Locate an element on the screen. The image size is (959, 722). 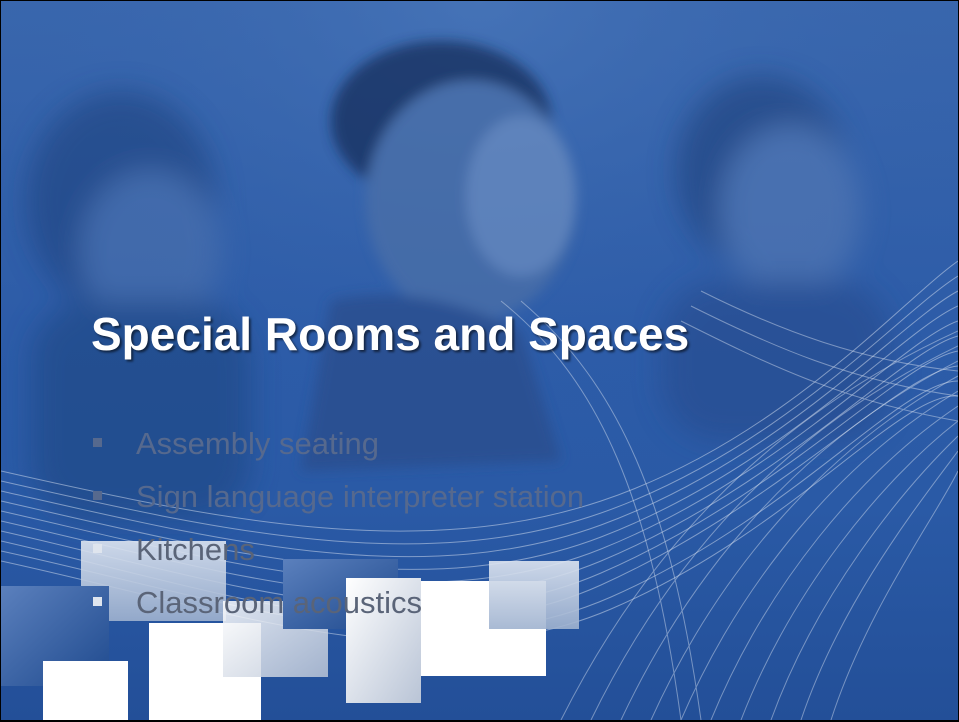
bullet-text: Classroom acoustics is located at coordinates (279, 602).